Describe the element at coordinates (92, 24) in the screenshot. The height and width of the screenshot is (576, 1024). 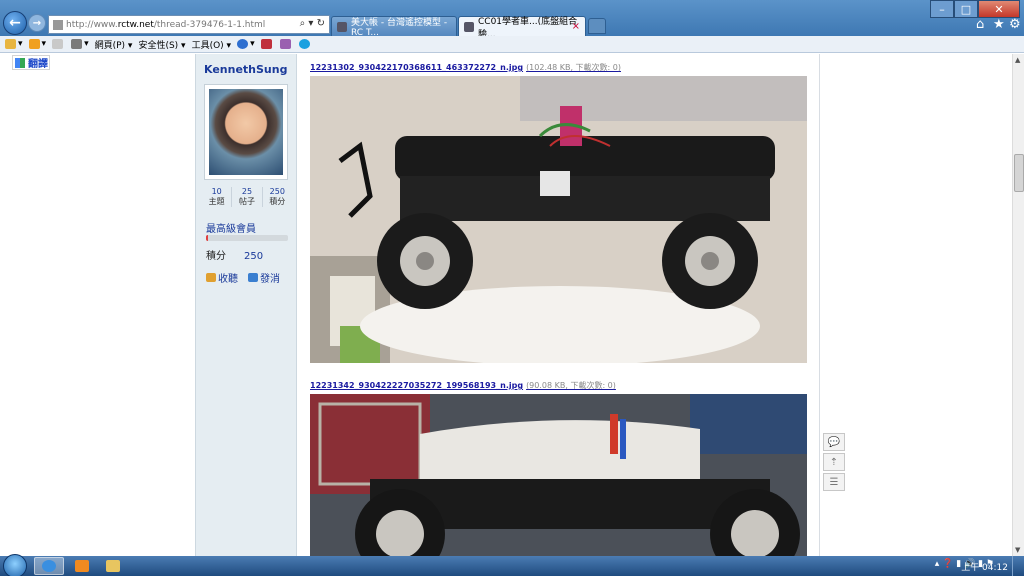
I see `address-url-prefix: http://www.` at that location.